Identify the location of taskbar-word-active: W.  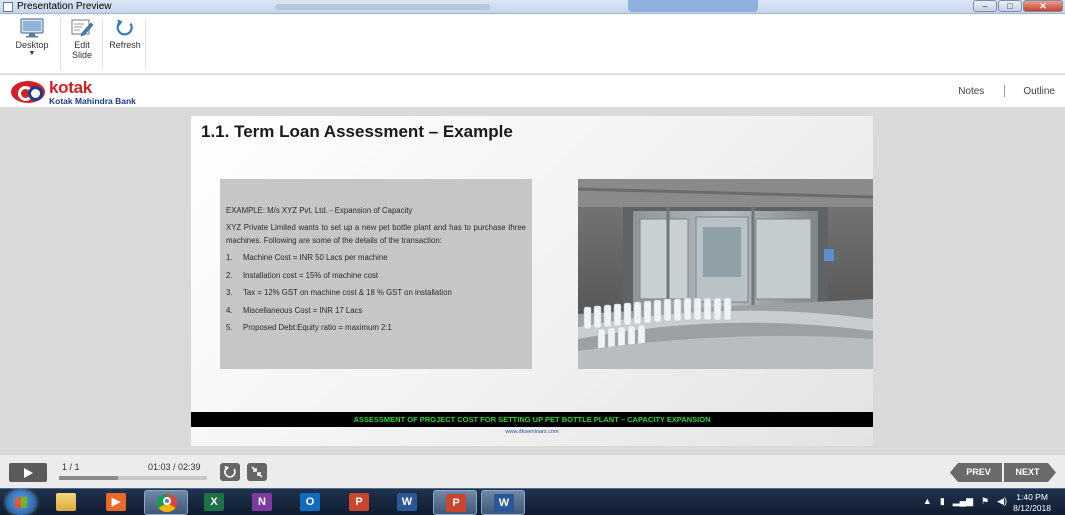
(503, 502).